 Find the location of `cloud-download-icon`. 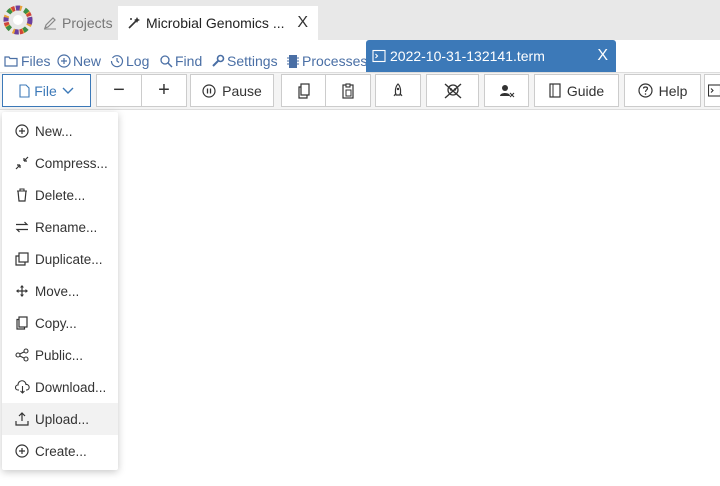

cloud-download-icon is located at coordinates (22, 387).